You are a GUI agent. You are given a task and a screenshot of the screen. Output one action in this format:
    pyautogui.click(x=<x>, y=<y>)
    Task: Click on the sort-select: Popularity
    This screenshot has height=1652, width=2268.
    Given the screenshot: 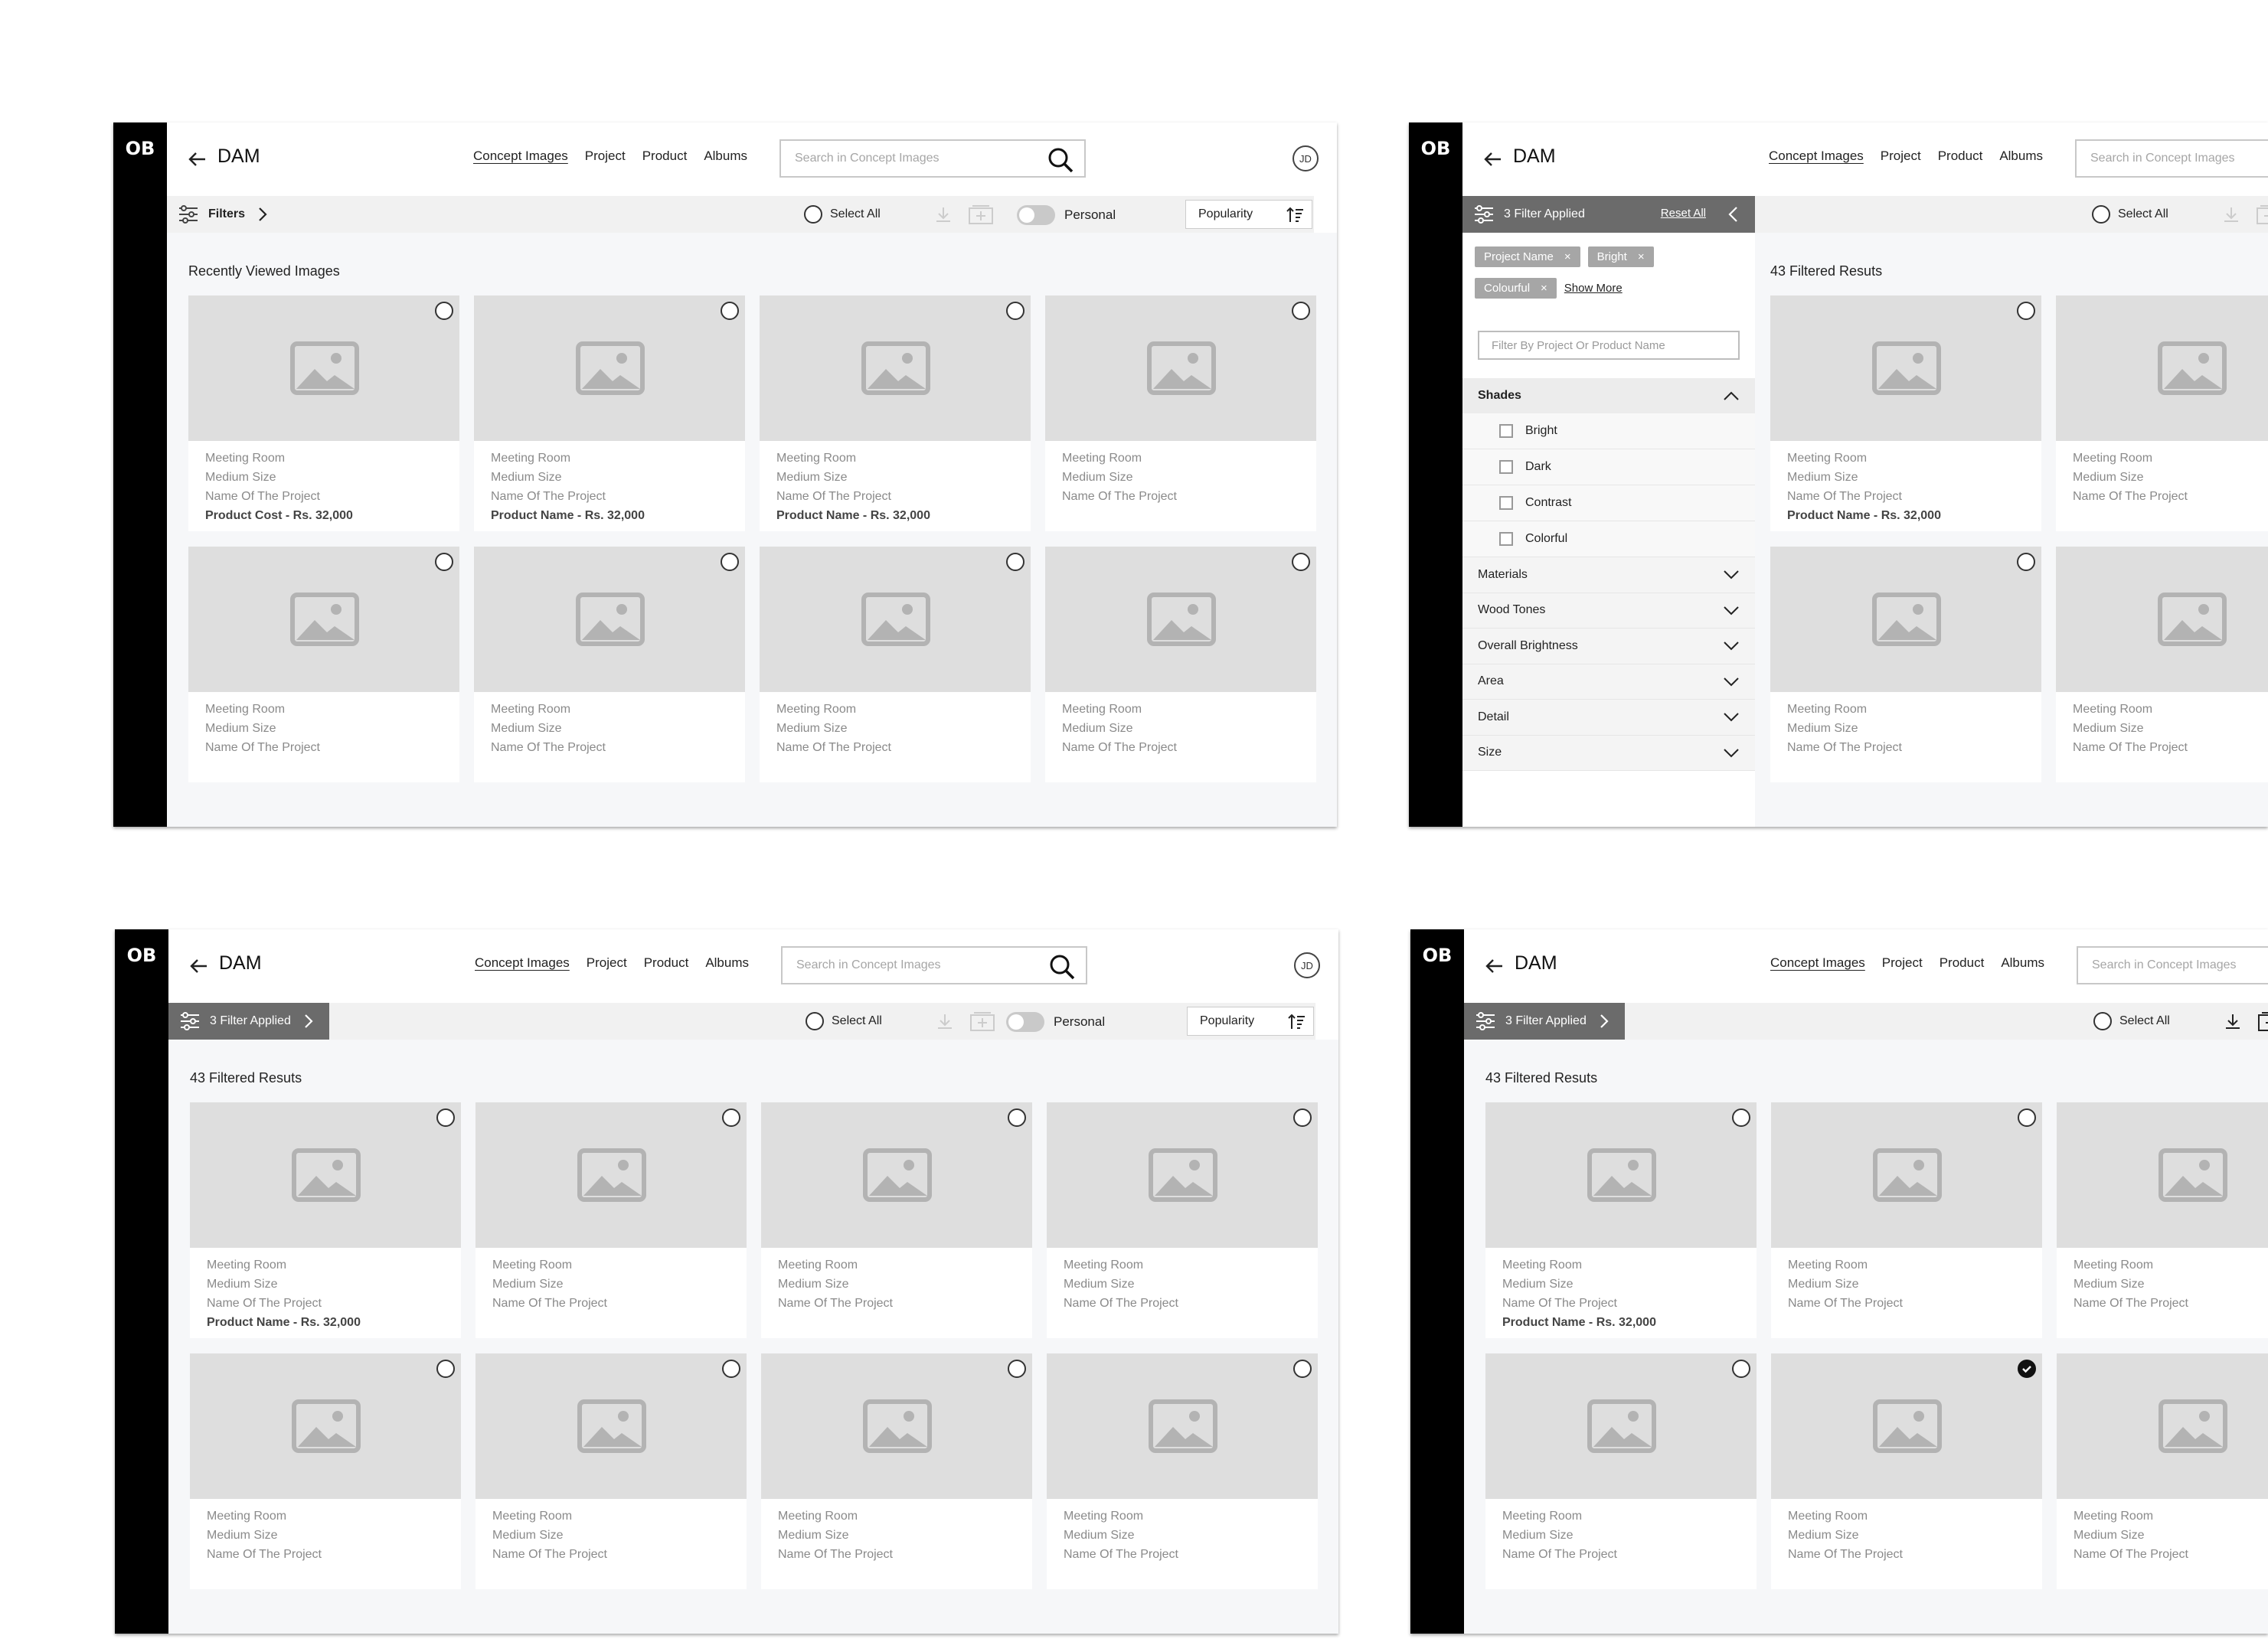 What is the action you would take?
    pyautogui.click(x=1250, y=1022)
    